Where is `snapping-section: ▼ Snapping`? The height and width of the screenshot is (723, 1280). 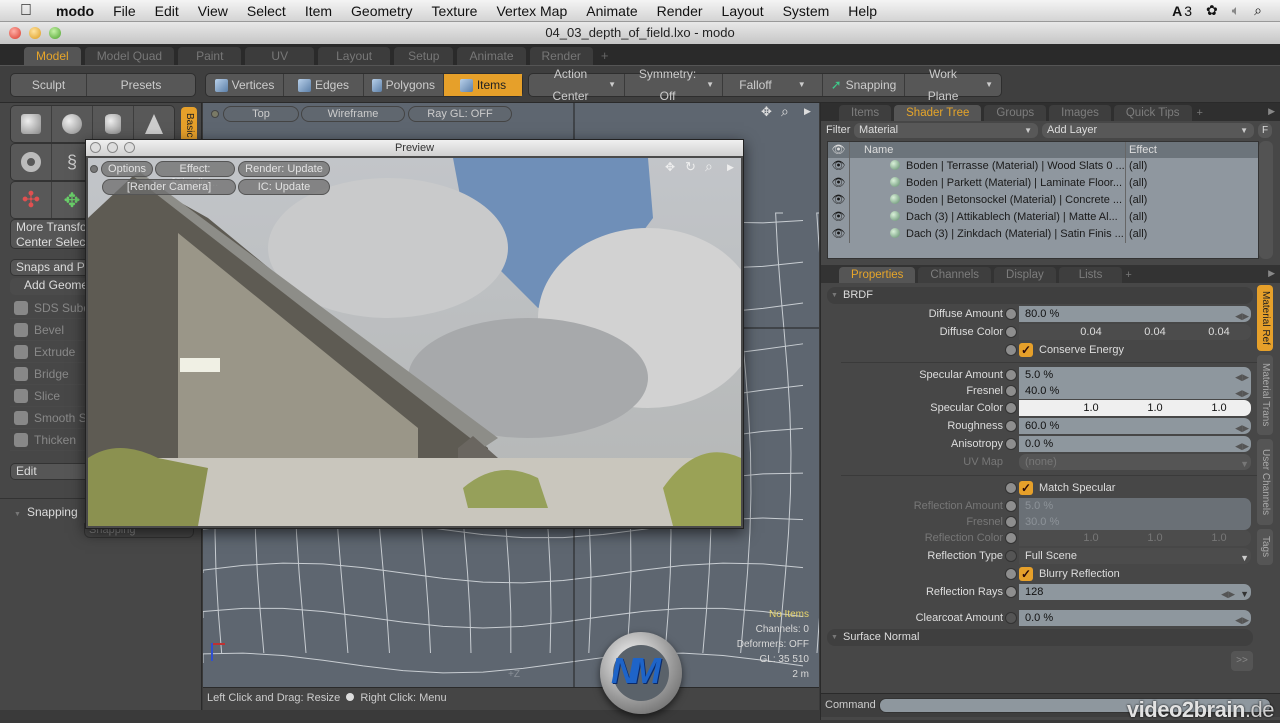 snapping-section: ▼ Snapping is located at coordinates (46, 512).